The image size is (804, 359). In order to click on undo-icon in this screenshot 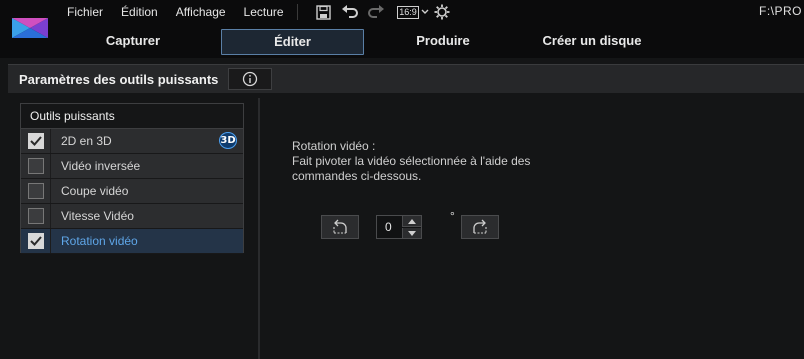, I will do `click(350, 12)`.